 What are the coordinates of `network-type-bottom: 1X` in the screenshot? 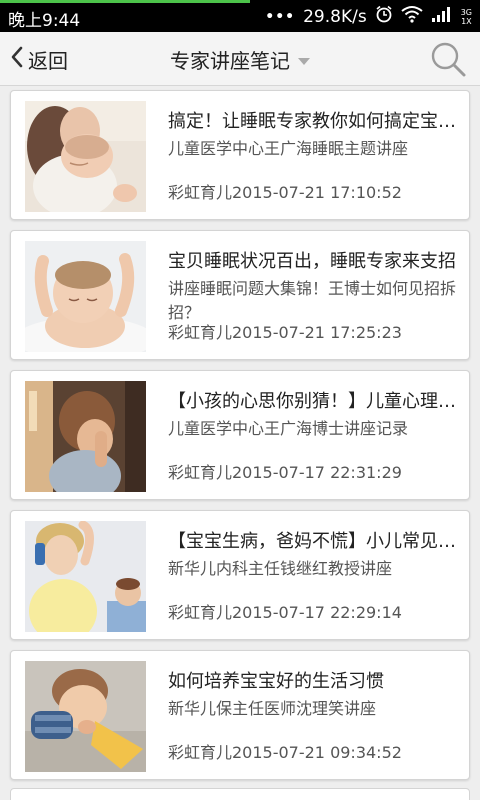 It's located at (466, 21).